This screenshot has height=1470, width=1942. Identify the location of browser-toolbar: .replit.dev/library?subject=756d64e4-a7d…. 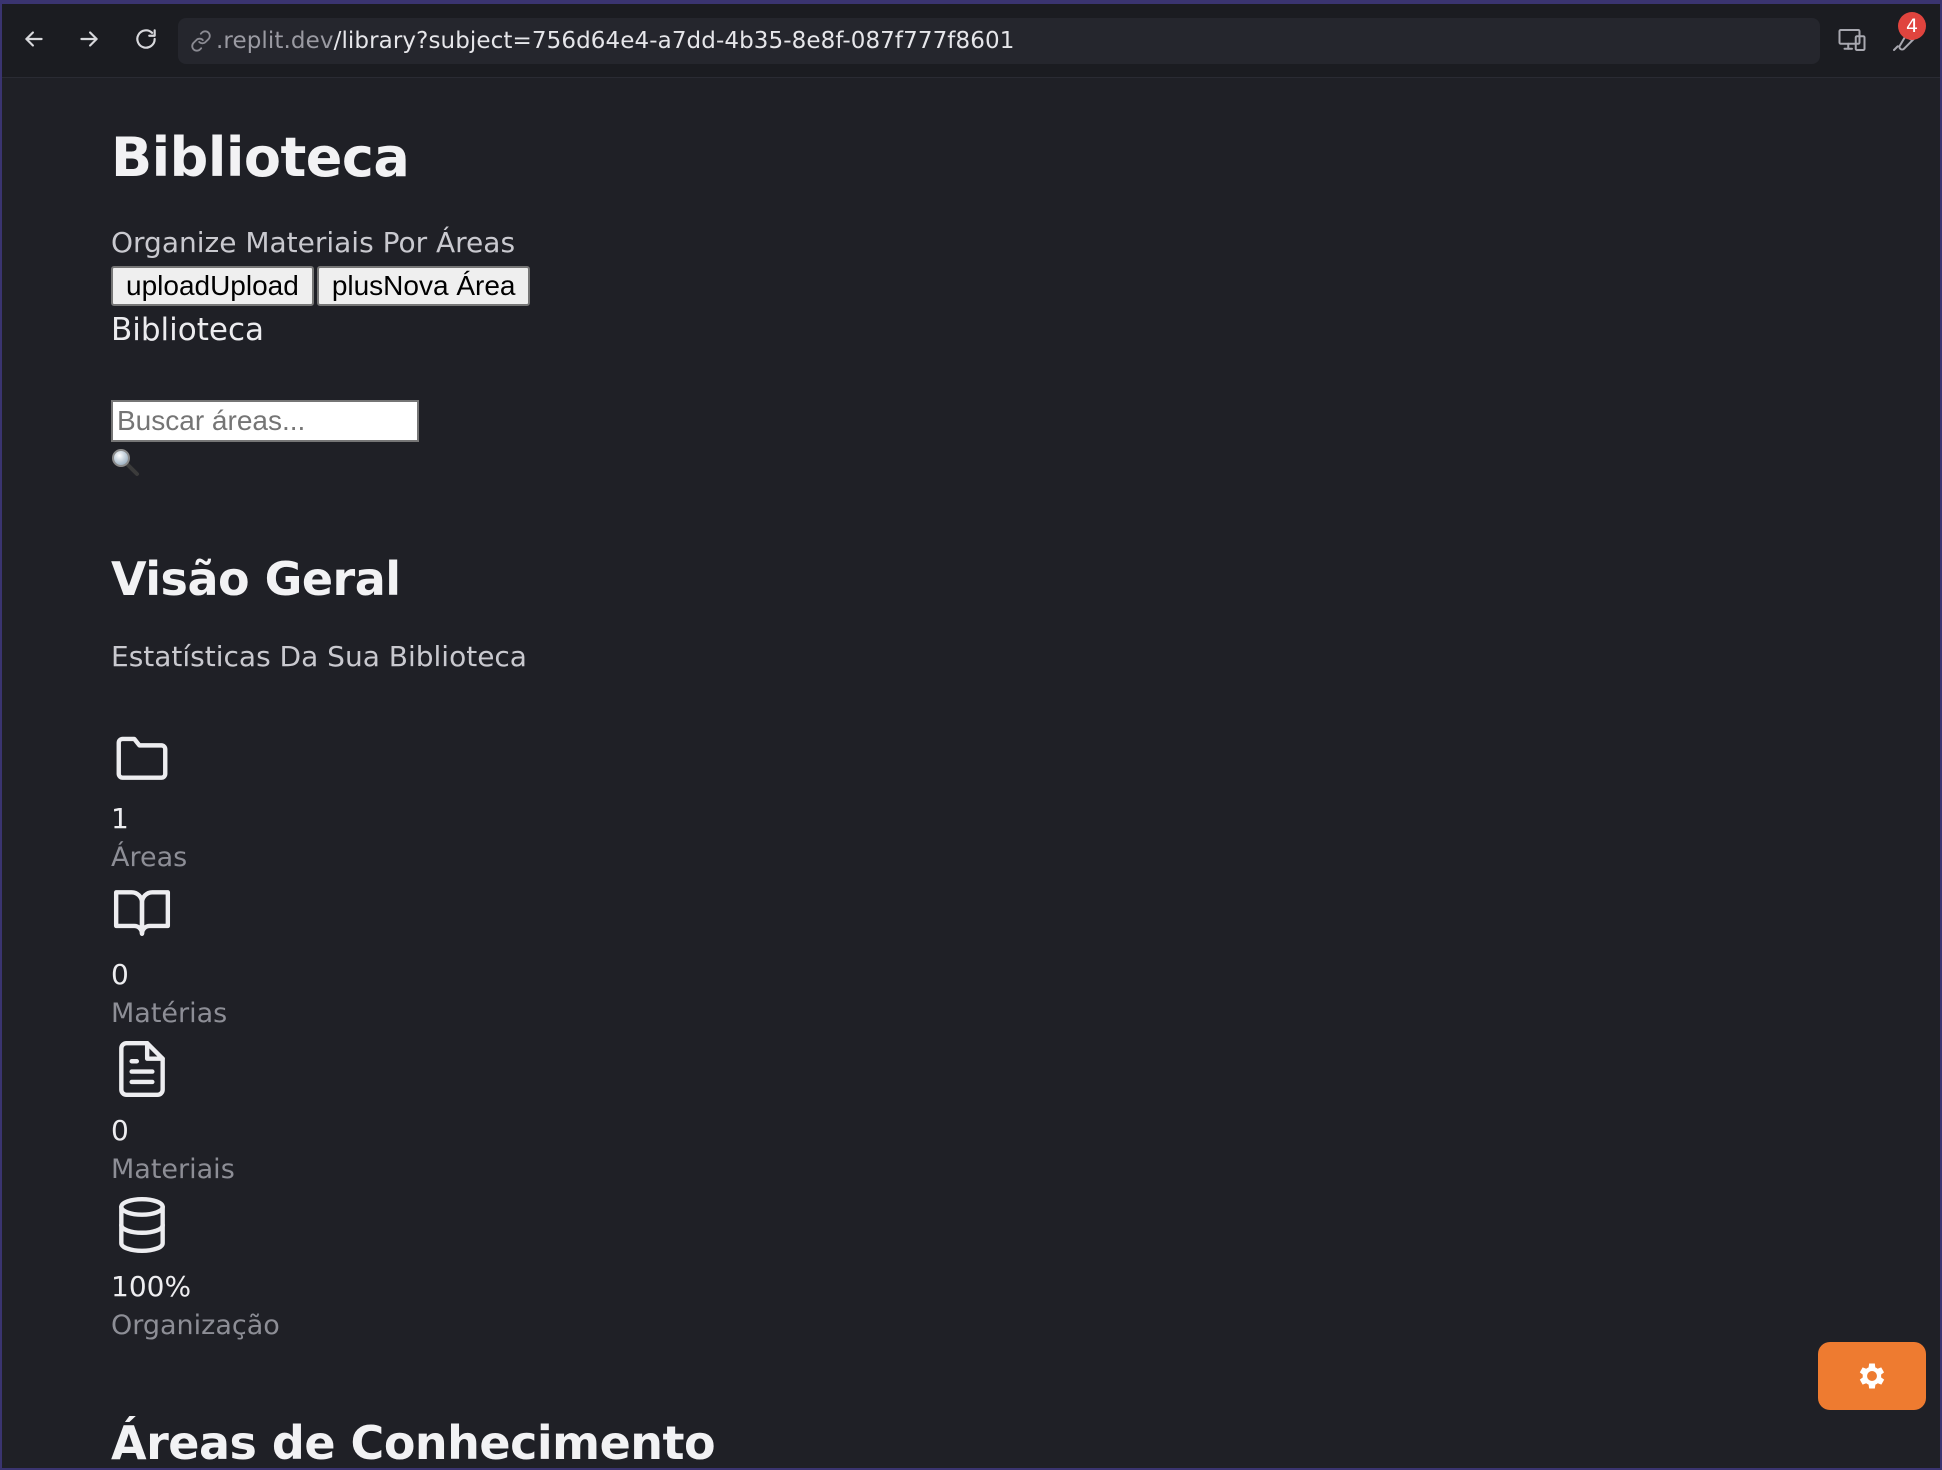
(971, 39).